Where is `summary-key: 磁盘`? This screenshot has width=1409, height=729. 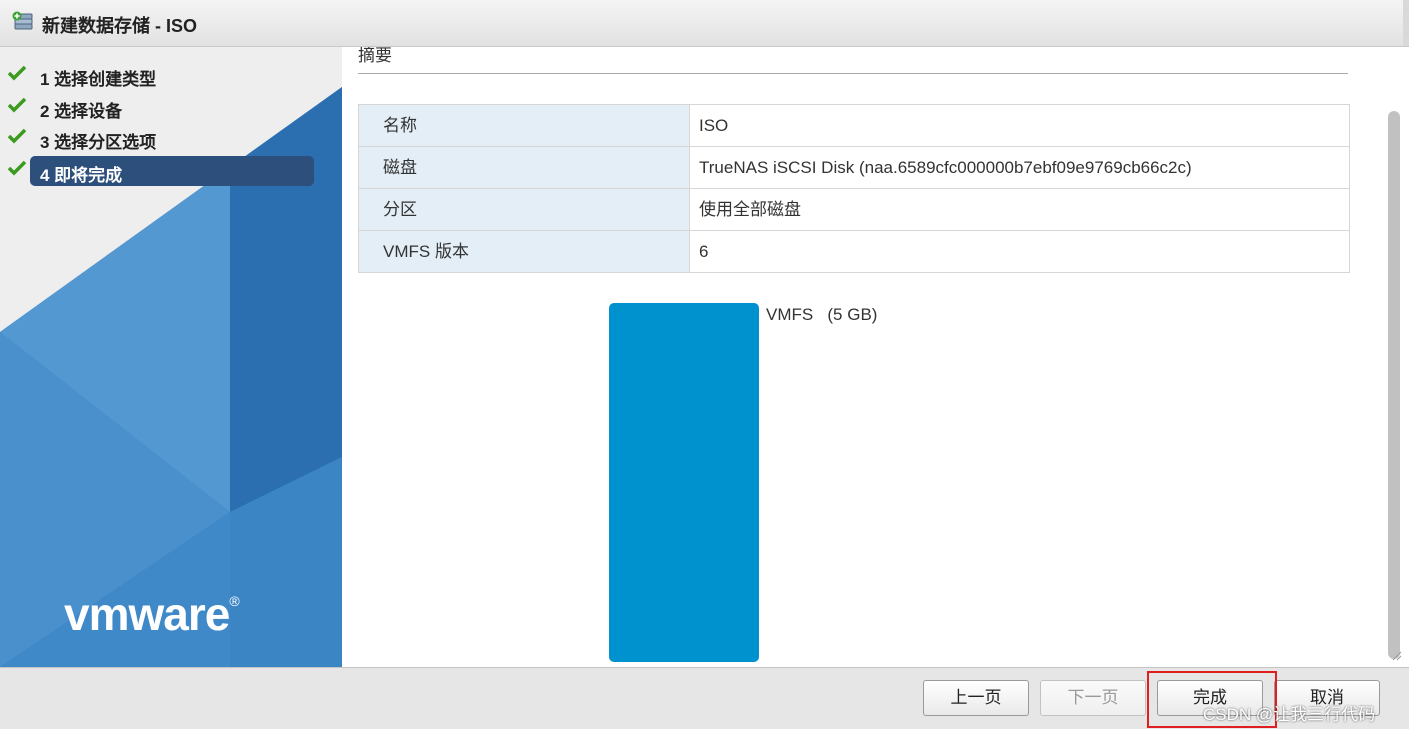 summary-key: 磁盘 is located at coordinates (524, 167).